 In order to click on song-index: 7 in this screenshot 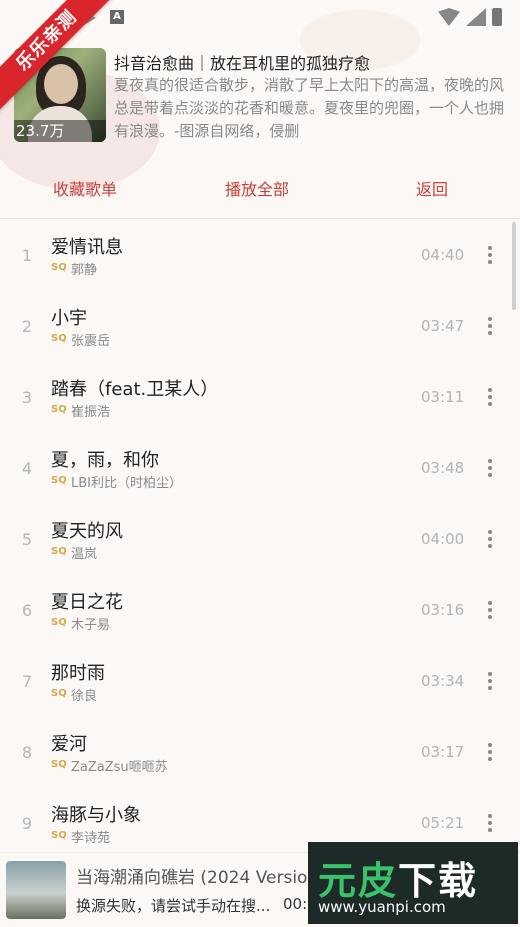, I will do `click(27, 681)`.